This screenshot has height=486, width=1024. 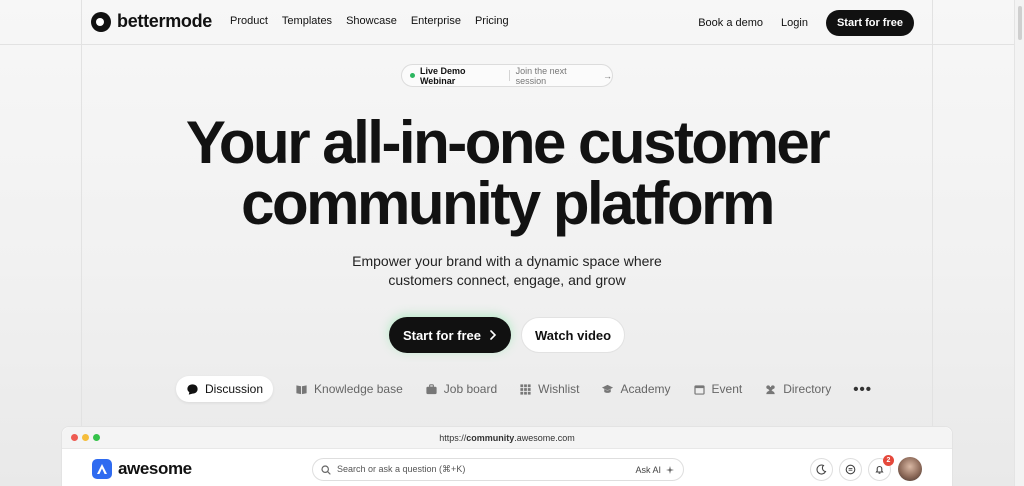 I want to click on brand-name: bettermode, so click(x=165, y=21).